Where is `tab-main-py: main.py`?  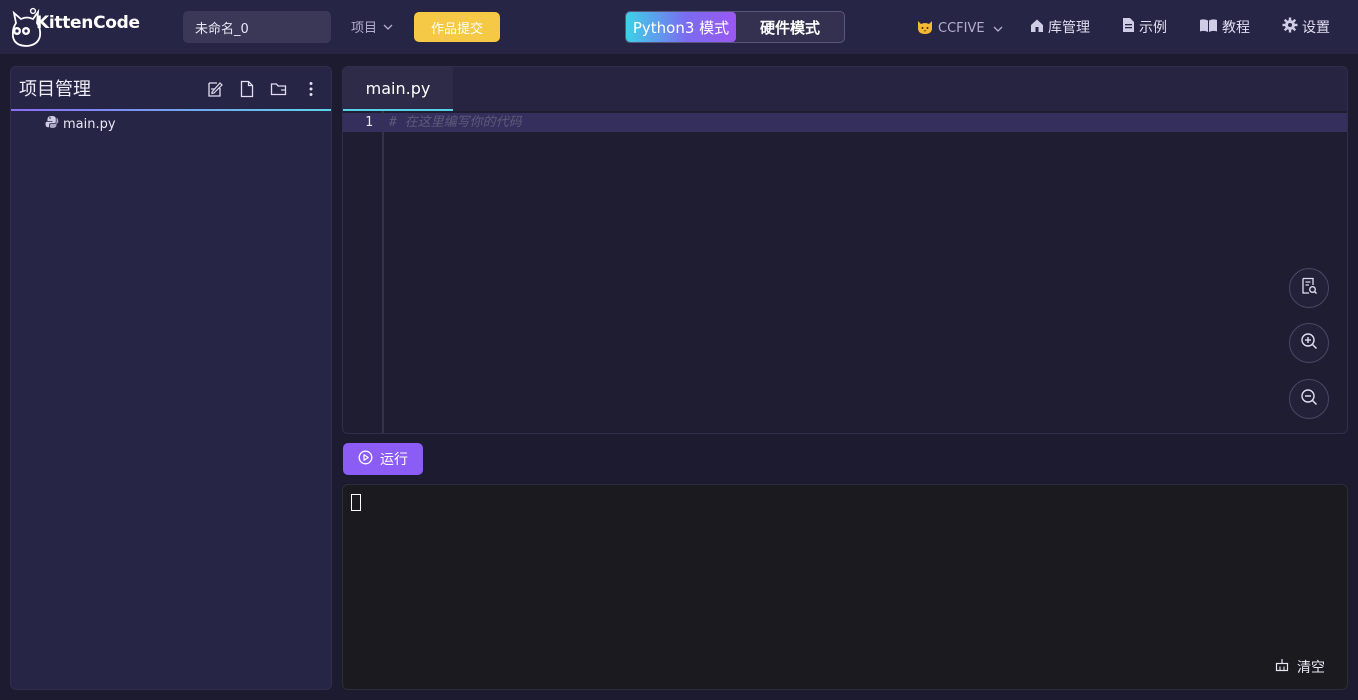
tab-main-py: main.py is located at coordinates (398, 89).